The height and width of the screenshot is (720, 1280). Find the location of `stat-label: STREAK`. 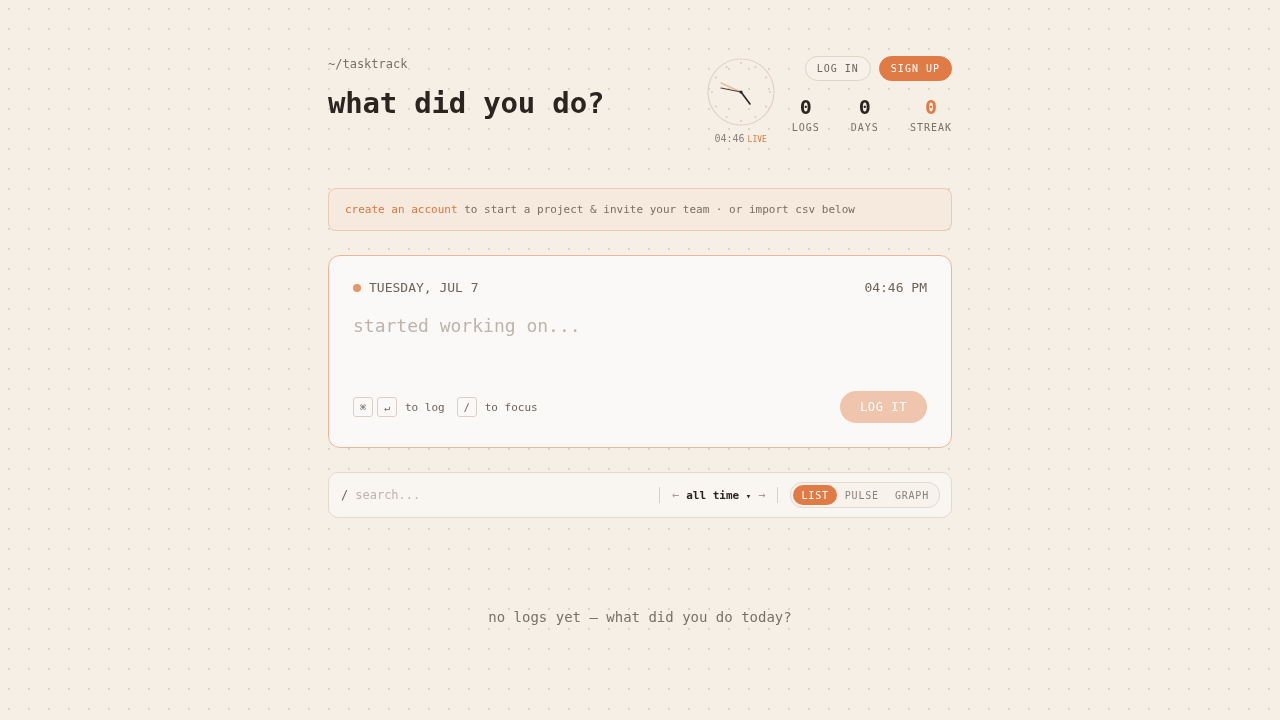

stat-label: STREAK is located at coordinates (930, 128).